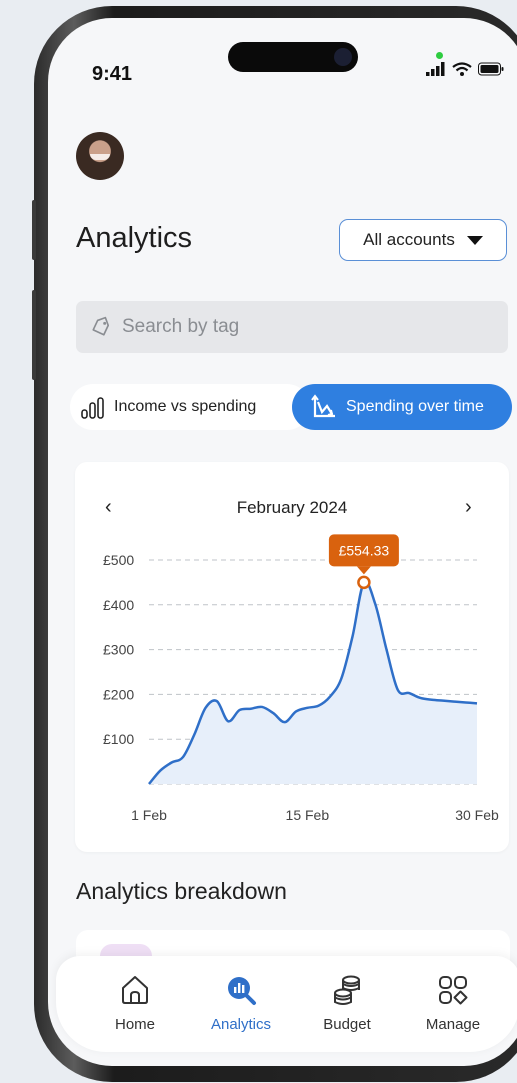 Image resolution: width=517 pixels, height=1083 pixels. I want to click on nav-manage: Manage, so click(453, 1001).